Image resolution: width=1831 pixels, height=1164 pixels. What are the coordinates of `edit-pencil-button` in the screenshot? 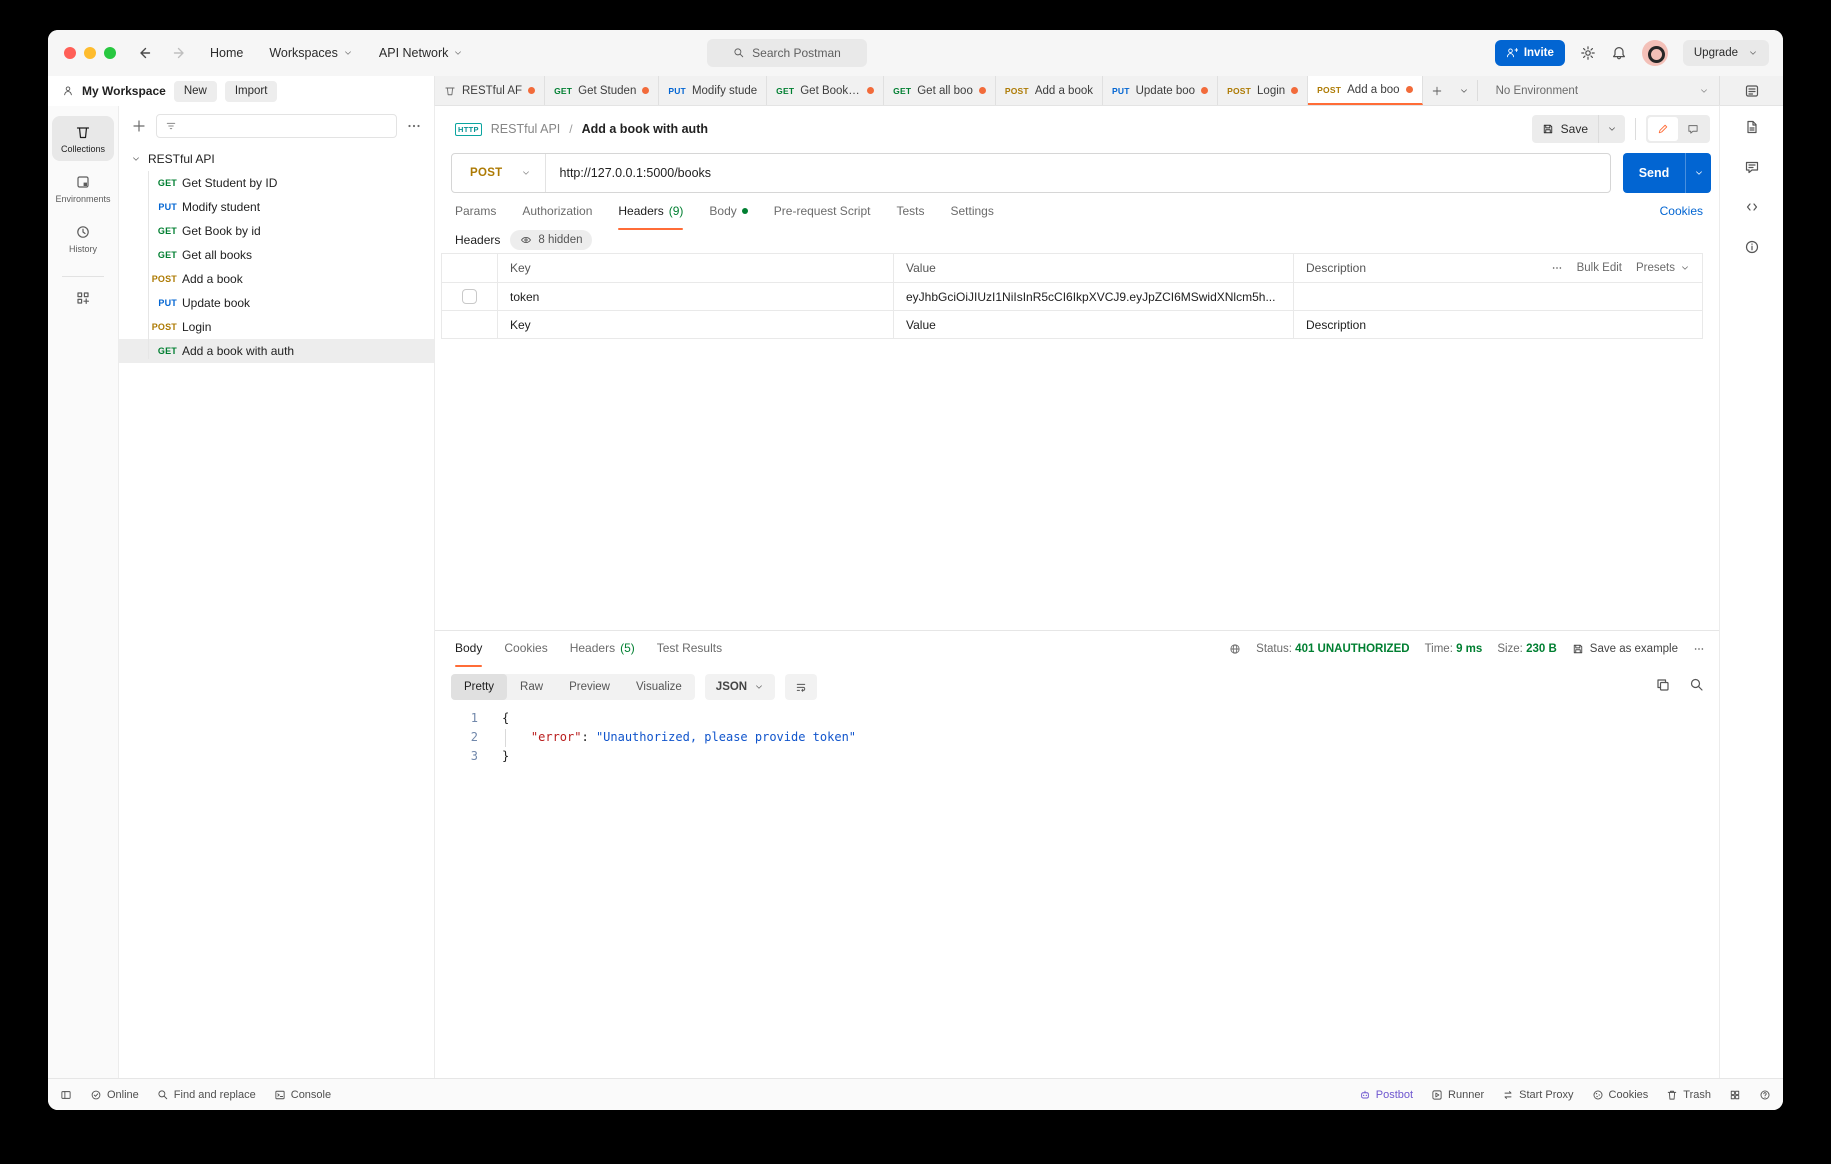 It's located at (1663, 129).